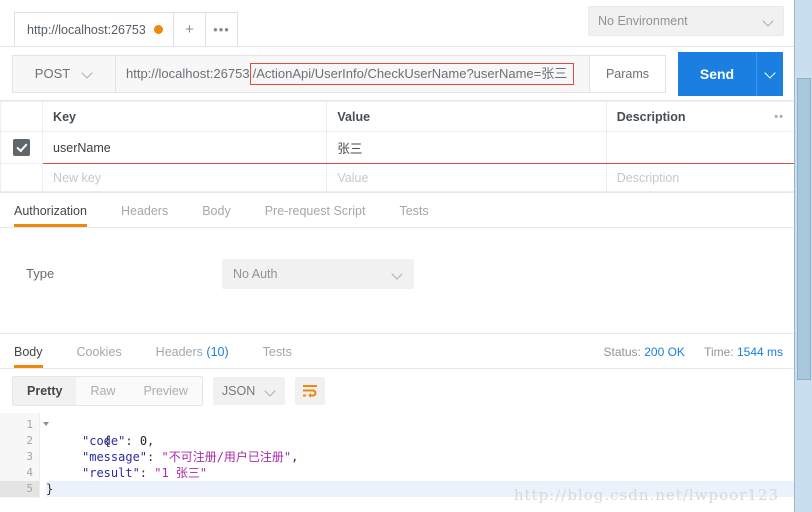 This screenshot has height=512, width=812. What do you see at coordinates (397, 391) in the screenshot?
I see `response-format-bar: Pretty Raw Preview JSON` at bounding box center [397, 391].